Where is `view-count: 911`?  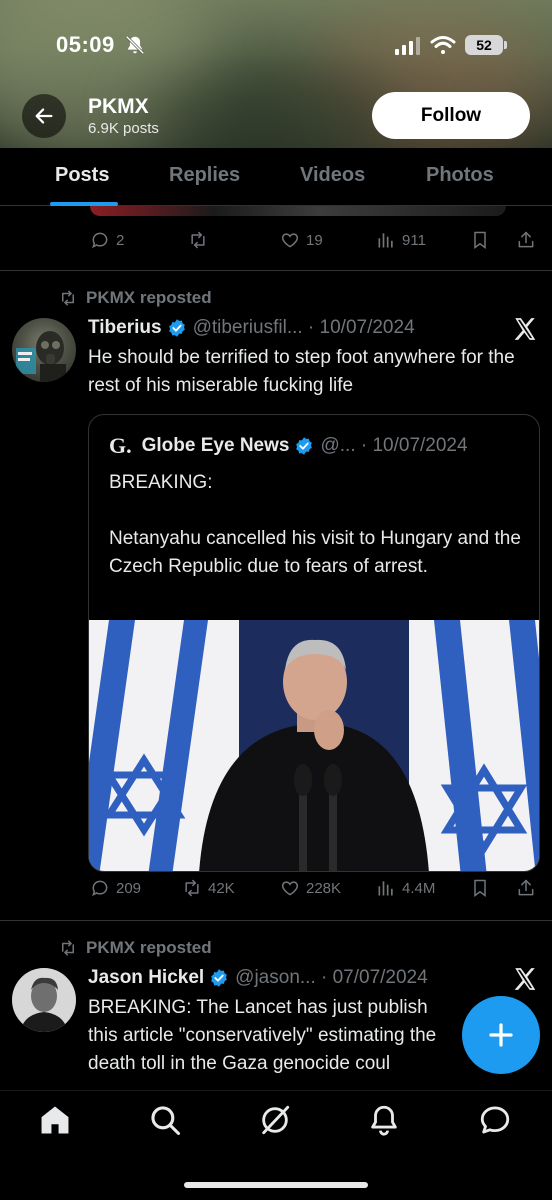 view-count: 911 is located at coordinates (414, 240).